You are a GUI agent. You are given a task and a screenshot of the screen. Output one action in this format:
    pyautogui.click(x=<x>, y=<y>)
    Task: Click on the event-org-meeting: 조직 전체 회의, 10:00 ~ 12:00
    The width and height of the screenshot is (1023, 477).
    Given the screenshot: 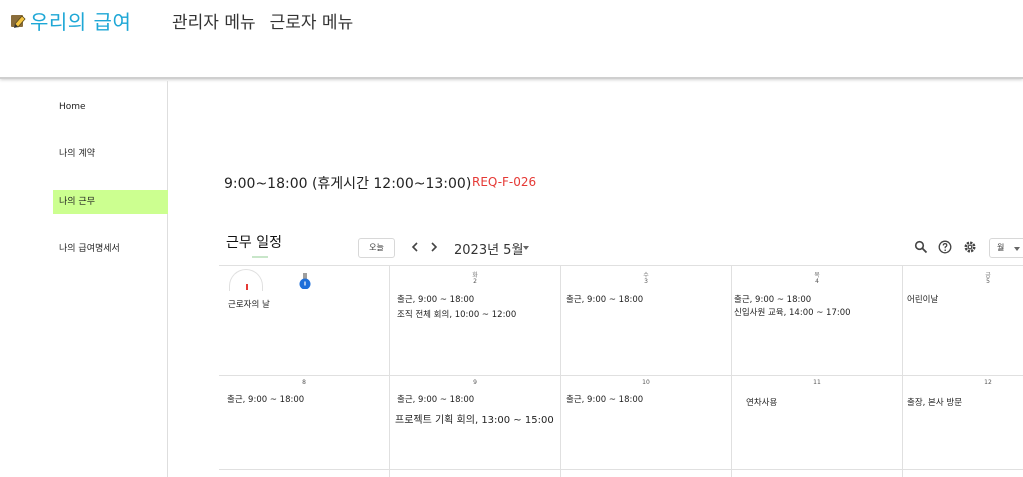 What is the action you would take?
    pyautogui.click(x=456, y=314)
    